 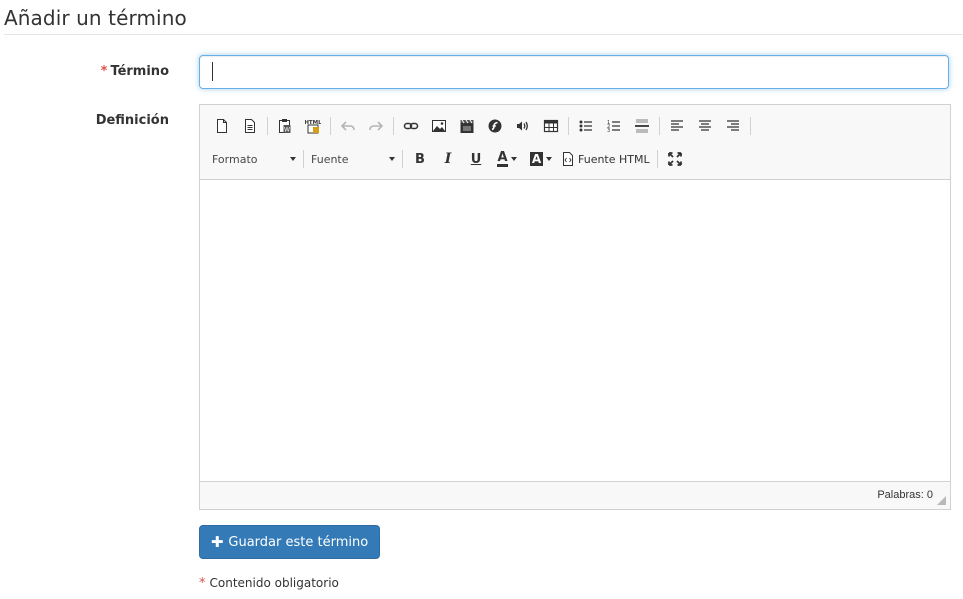 What do you see at coordinates (608, 131) in the screenshot?
I see `svg-text: 3` at bounding box center [608, 131].